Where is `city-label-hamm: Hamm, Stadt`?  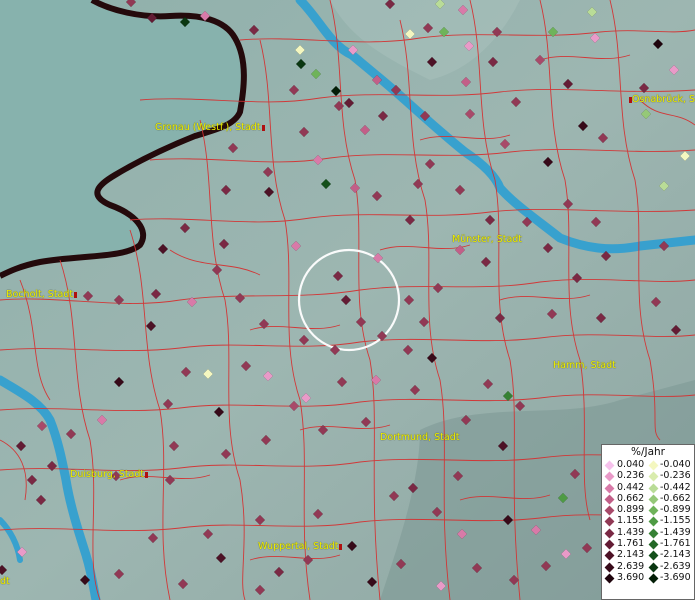 city-label-hamm: Hamm, Stadt is located at coordinates (584, 365).